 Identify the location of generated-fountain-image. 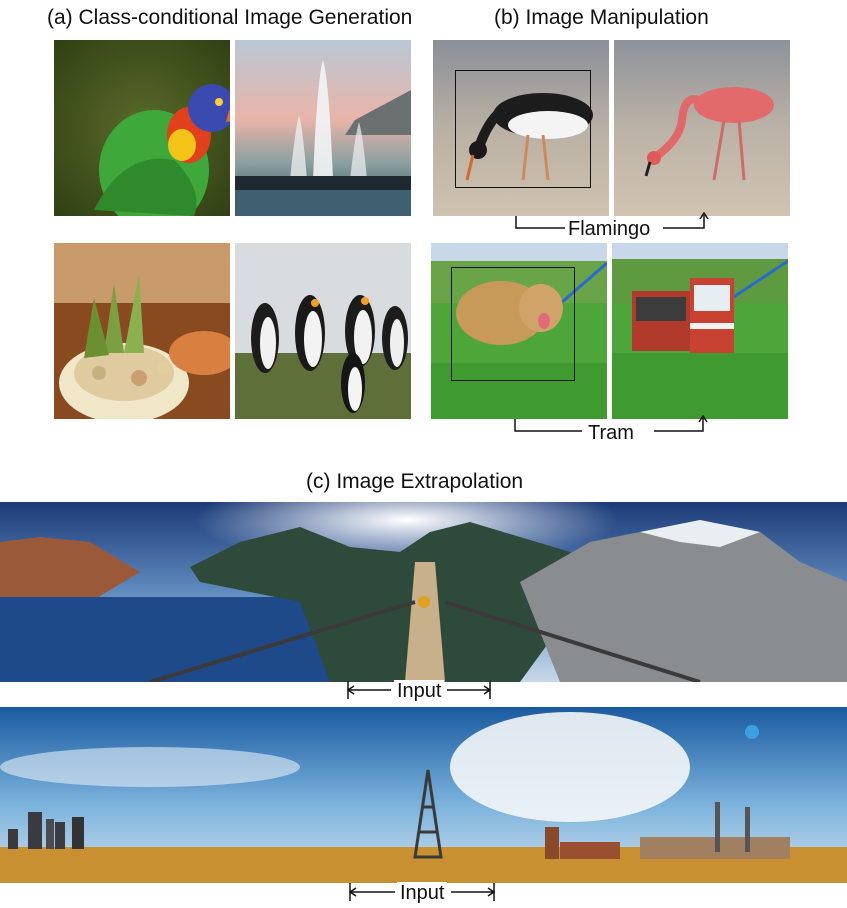
(323, 128).